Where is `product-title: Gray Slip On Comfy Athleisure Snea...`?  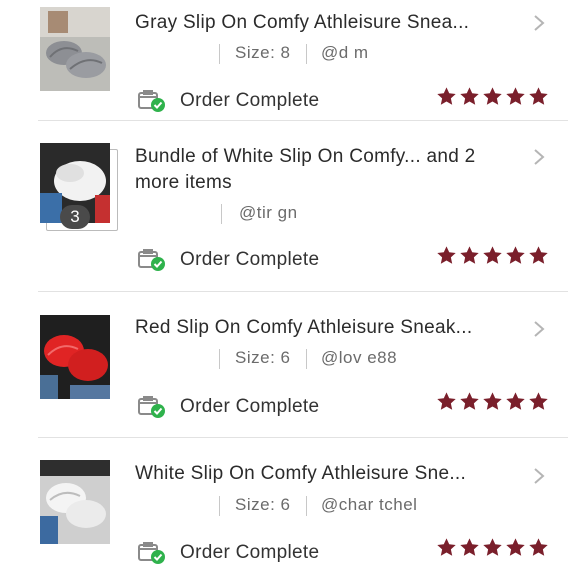 product-title: Gray Slip On Comfy Athleisure Snea... is located at coordinates (332, 23).